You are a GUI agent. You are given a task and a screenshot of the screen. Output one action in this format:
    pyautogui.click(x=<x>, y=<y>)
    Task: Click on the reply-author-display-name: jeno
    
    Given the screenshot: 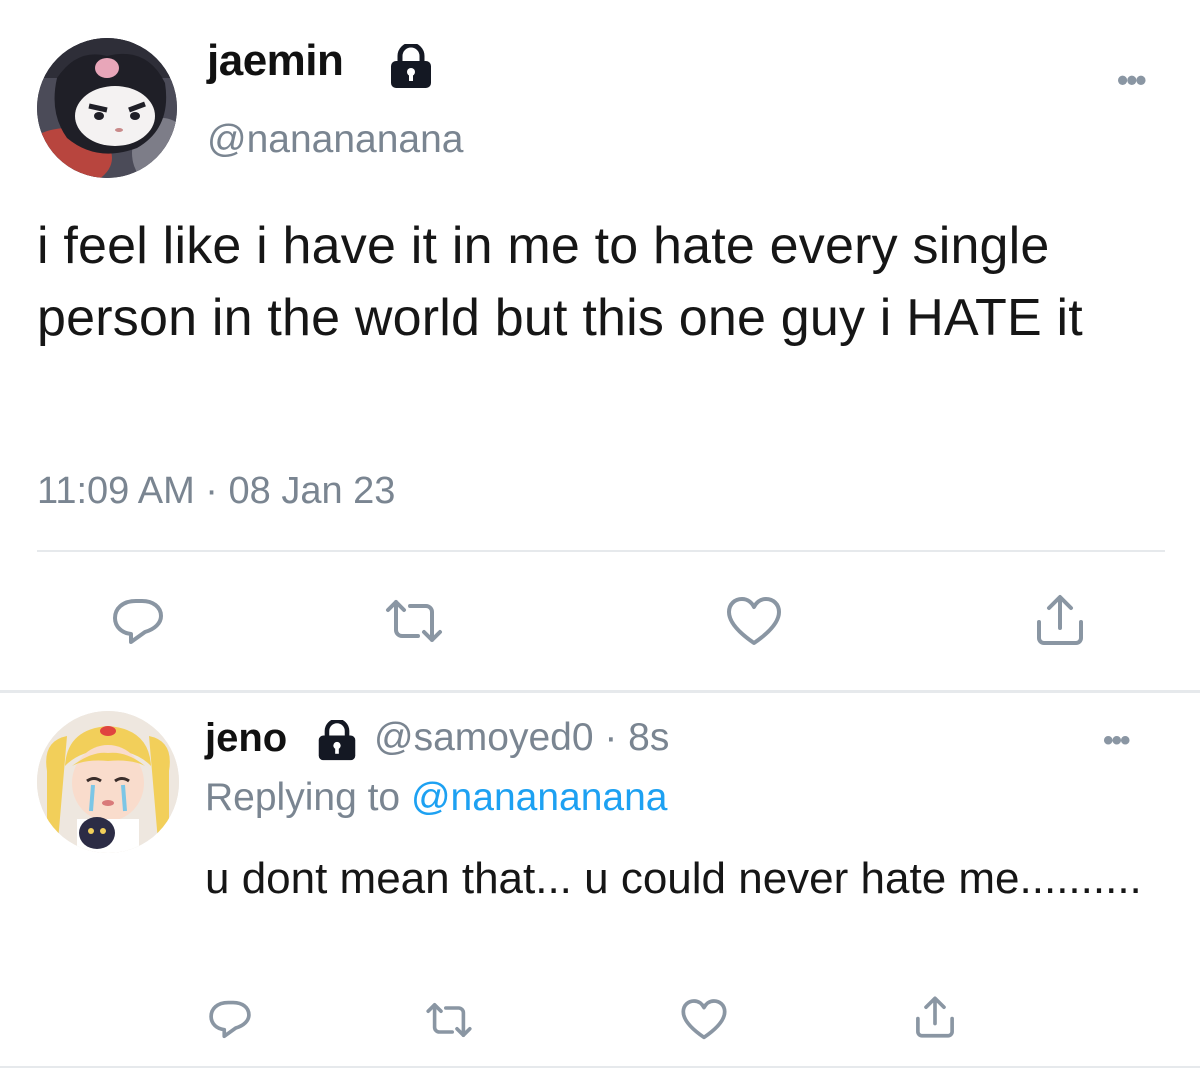 What is the action you would take?
    pyautogui.click(x=246, y=738)
    